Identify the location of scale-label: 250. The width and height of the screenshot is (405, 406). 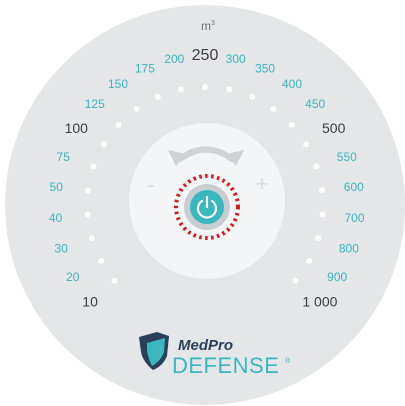
(205, 55).